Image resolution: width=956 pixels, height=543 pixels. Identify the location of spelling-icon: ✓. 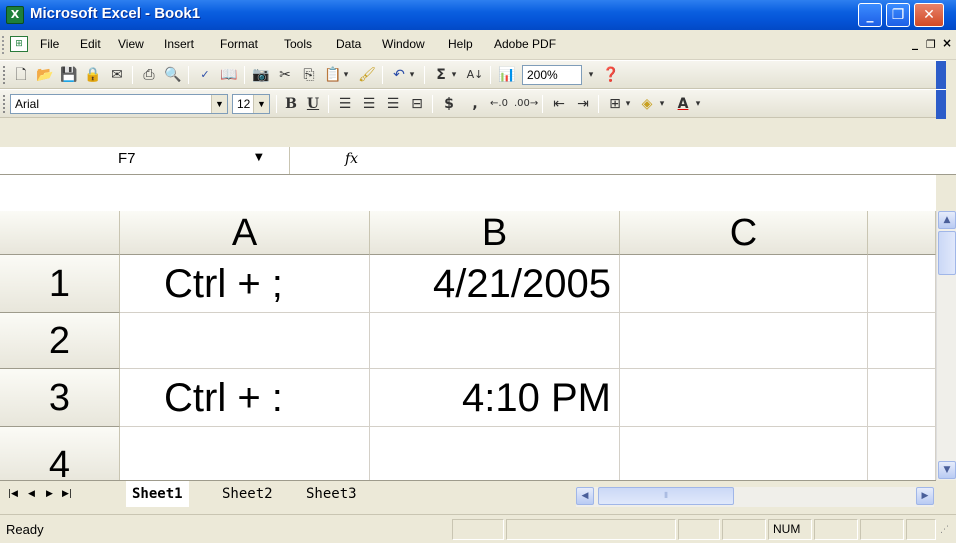
(205, 75).